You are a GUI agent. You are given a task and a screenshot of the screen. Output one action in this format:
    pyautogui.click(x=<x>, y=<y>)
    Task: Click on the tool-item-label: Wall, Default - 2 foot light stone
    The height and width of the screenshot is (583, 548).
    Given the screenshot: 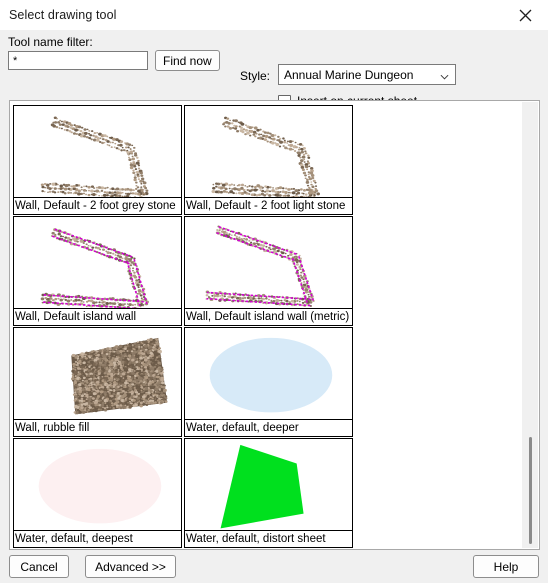 What is the action you would take?
    pyautogui.click(x=268, y=205)
    